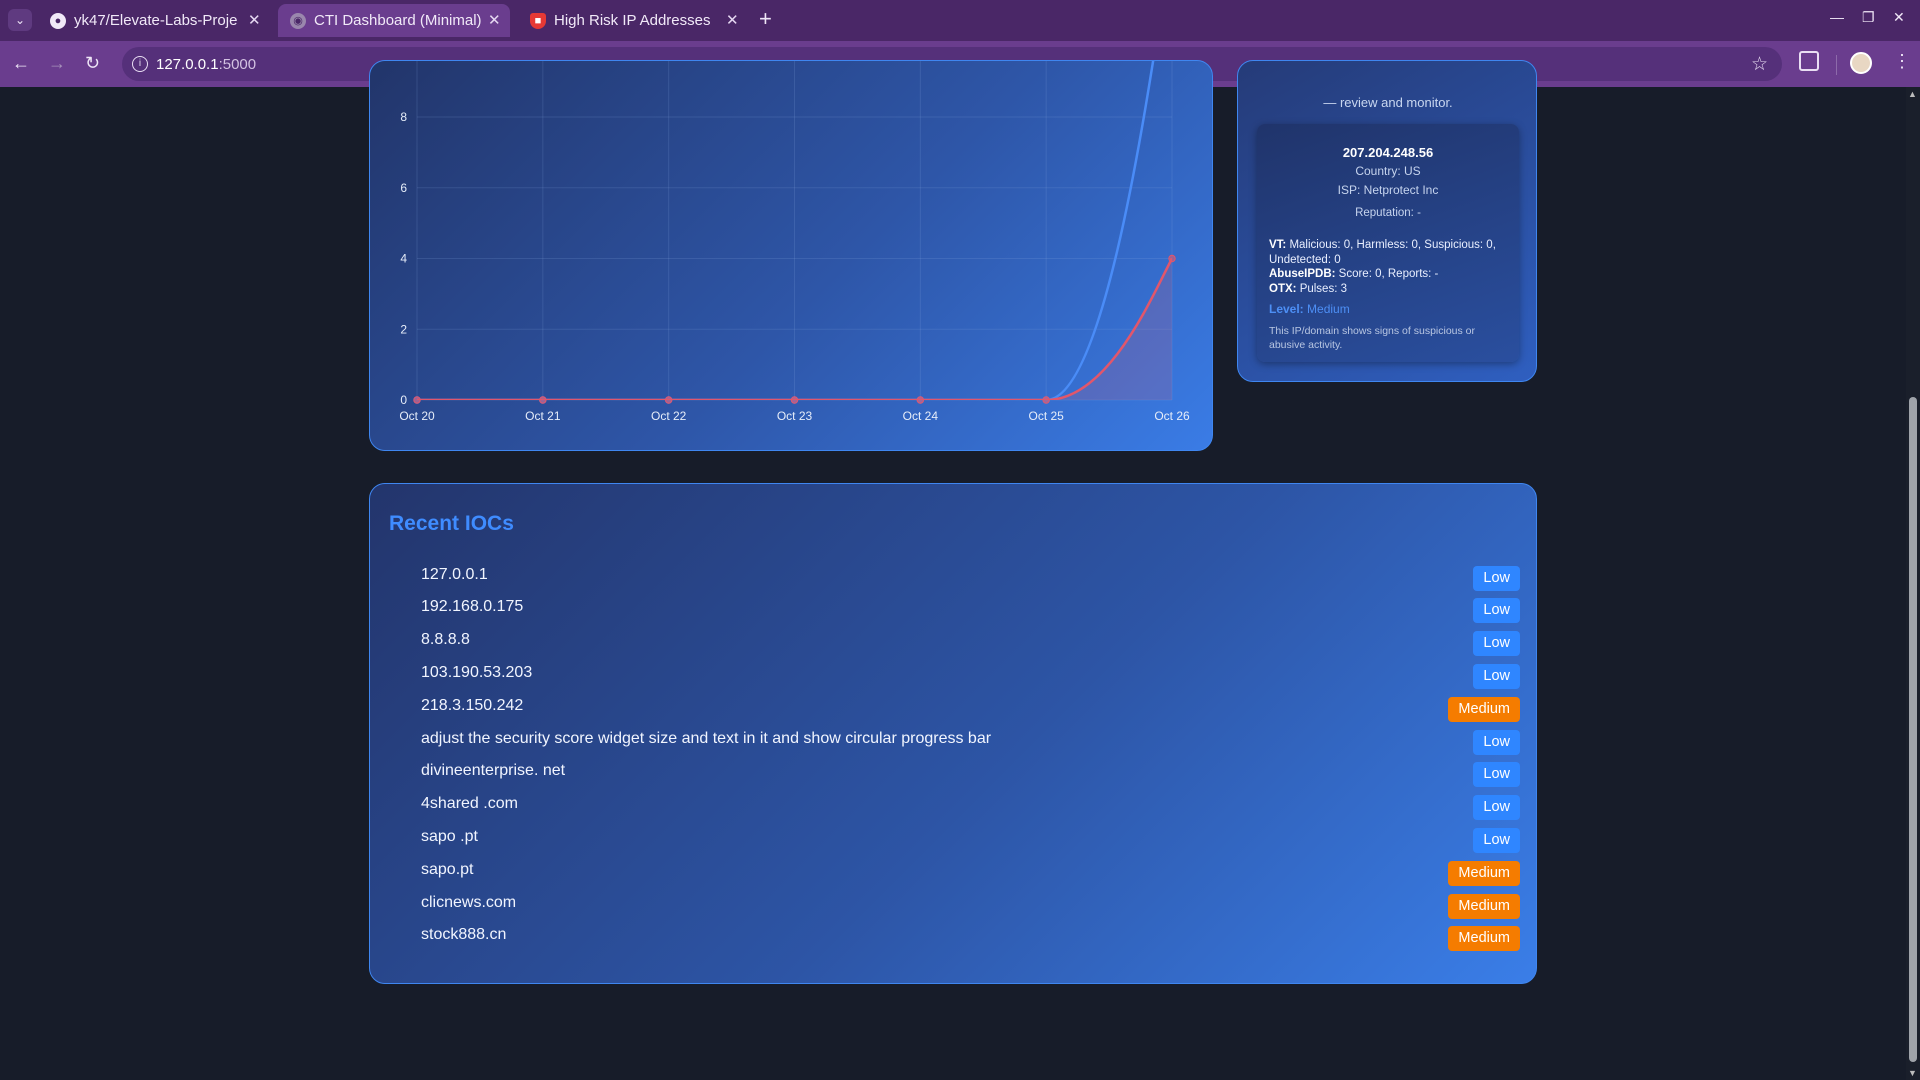  I want to click on shield-icon: ■, so click(538, 21).